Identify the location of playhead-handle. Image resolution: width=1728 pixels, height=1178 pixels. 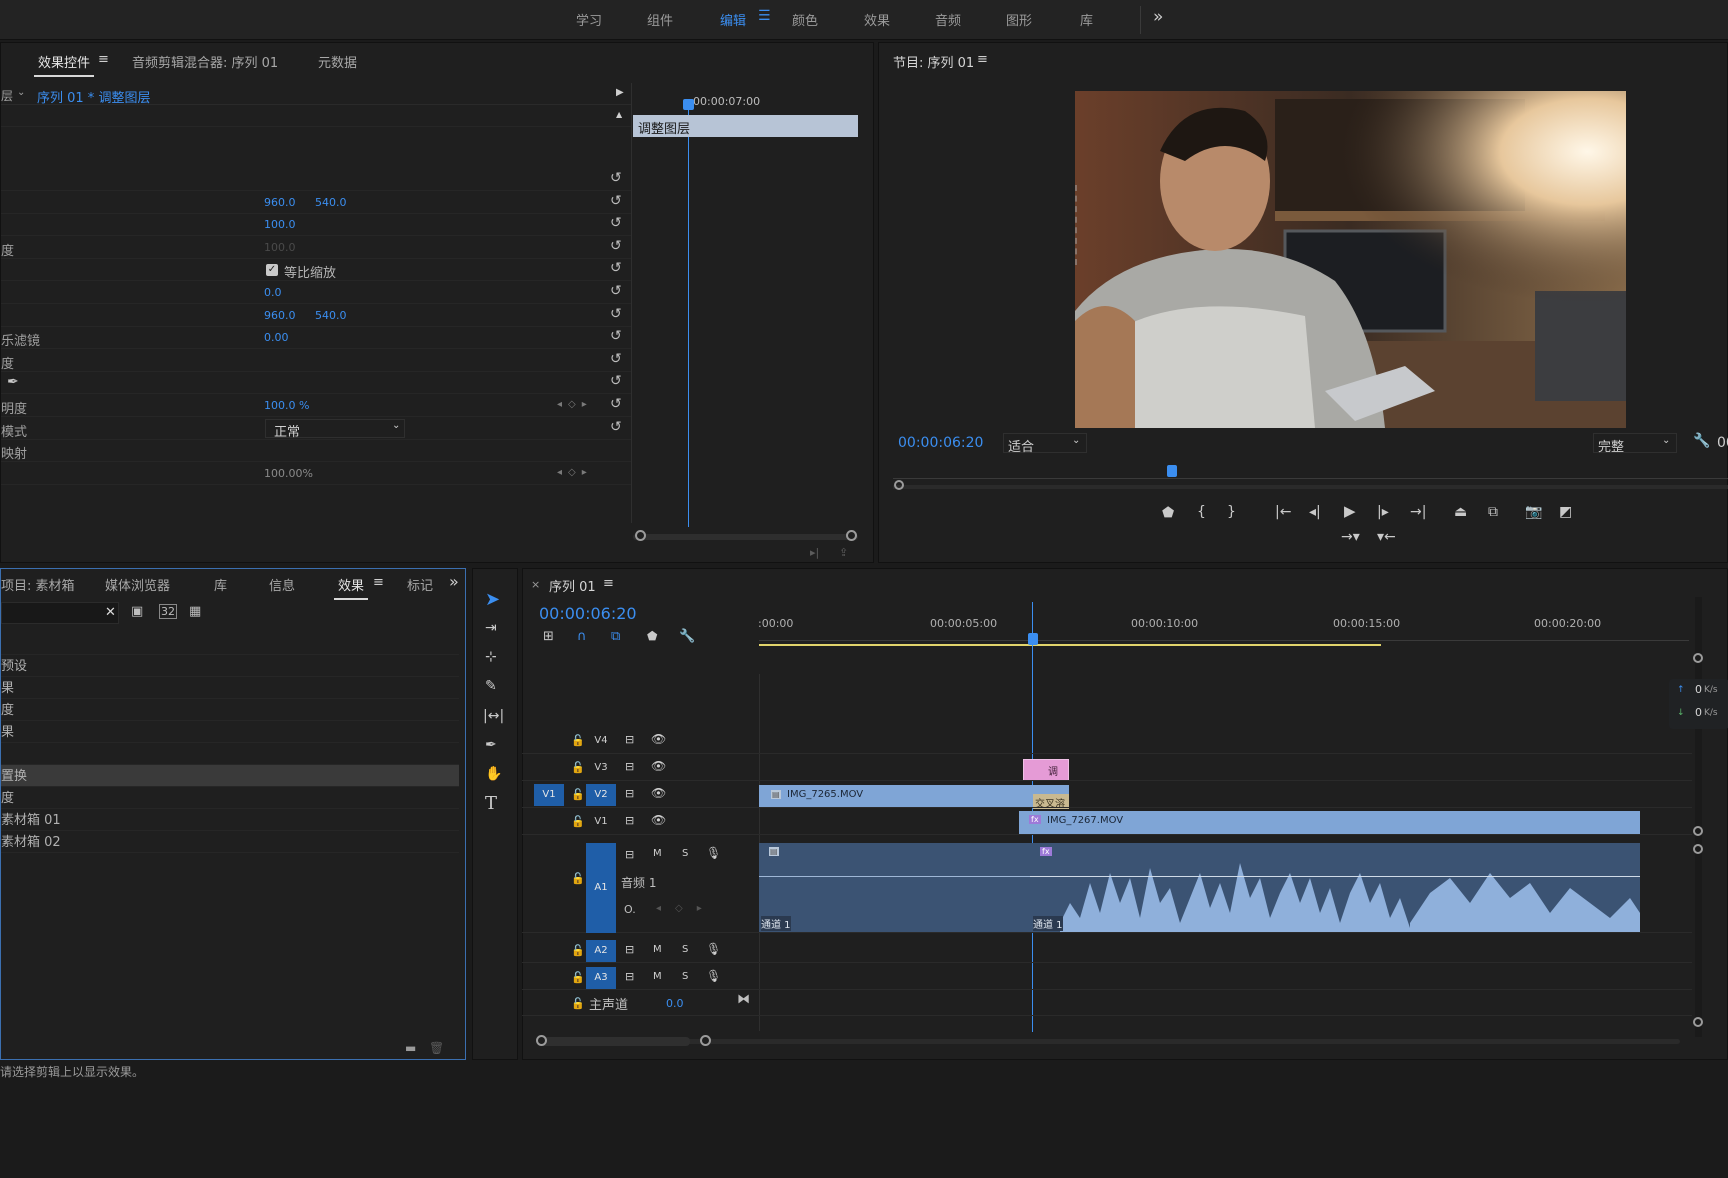
(1033, 639).